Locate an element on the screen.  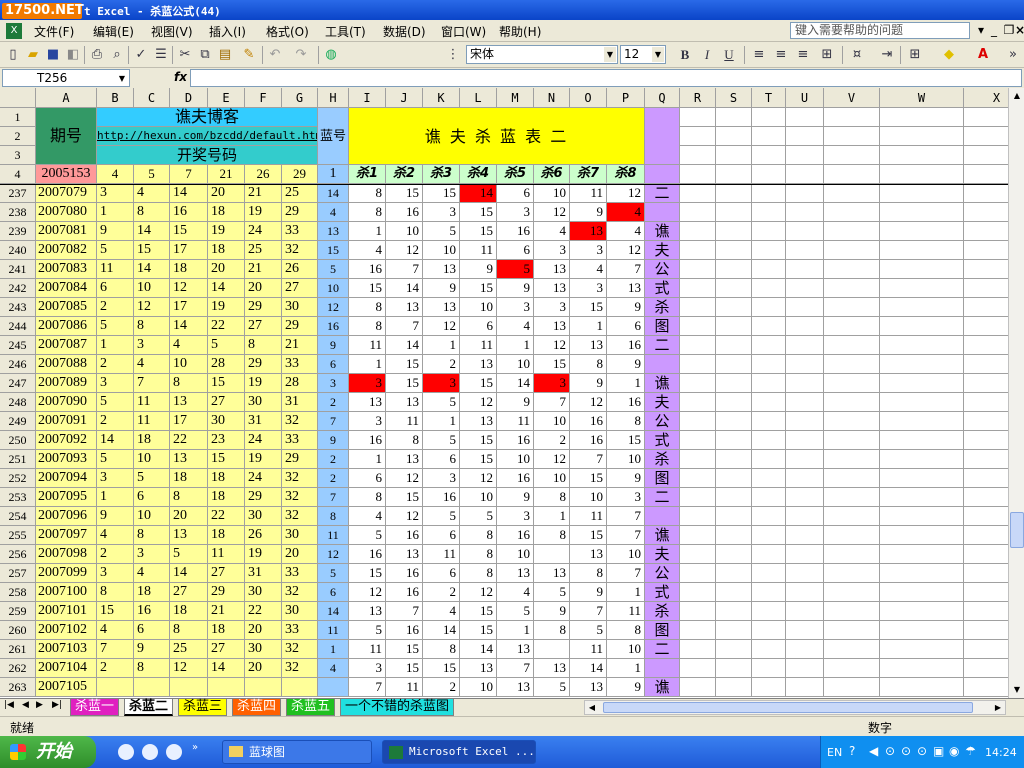
url-cell: http://hexun.com/bzcdd/default.html is located at coordinates (207, 136).